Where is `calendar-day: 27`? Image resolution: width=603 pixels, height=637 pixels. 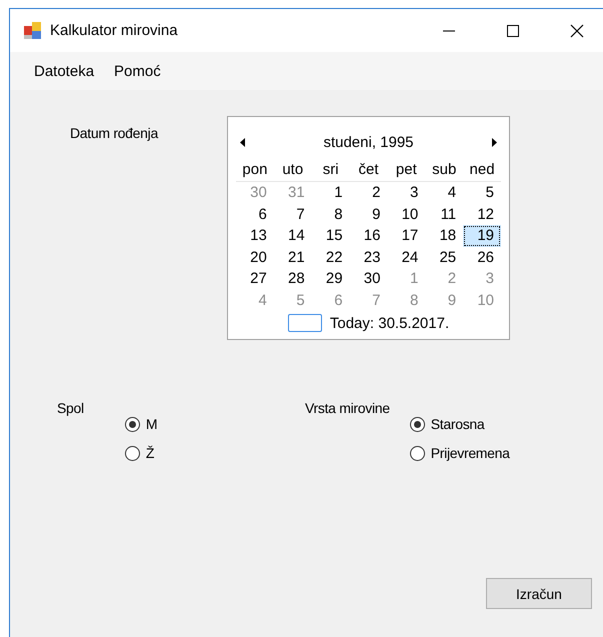
calendar-day: 27 is located at coordinates (255, 279).